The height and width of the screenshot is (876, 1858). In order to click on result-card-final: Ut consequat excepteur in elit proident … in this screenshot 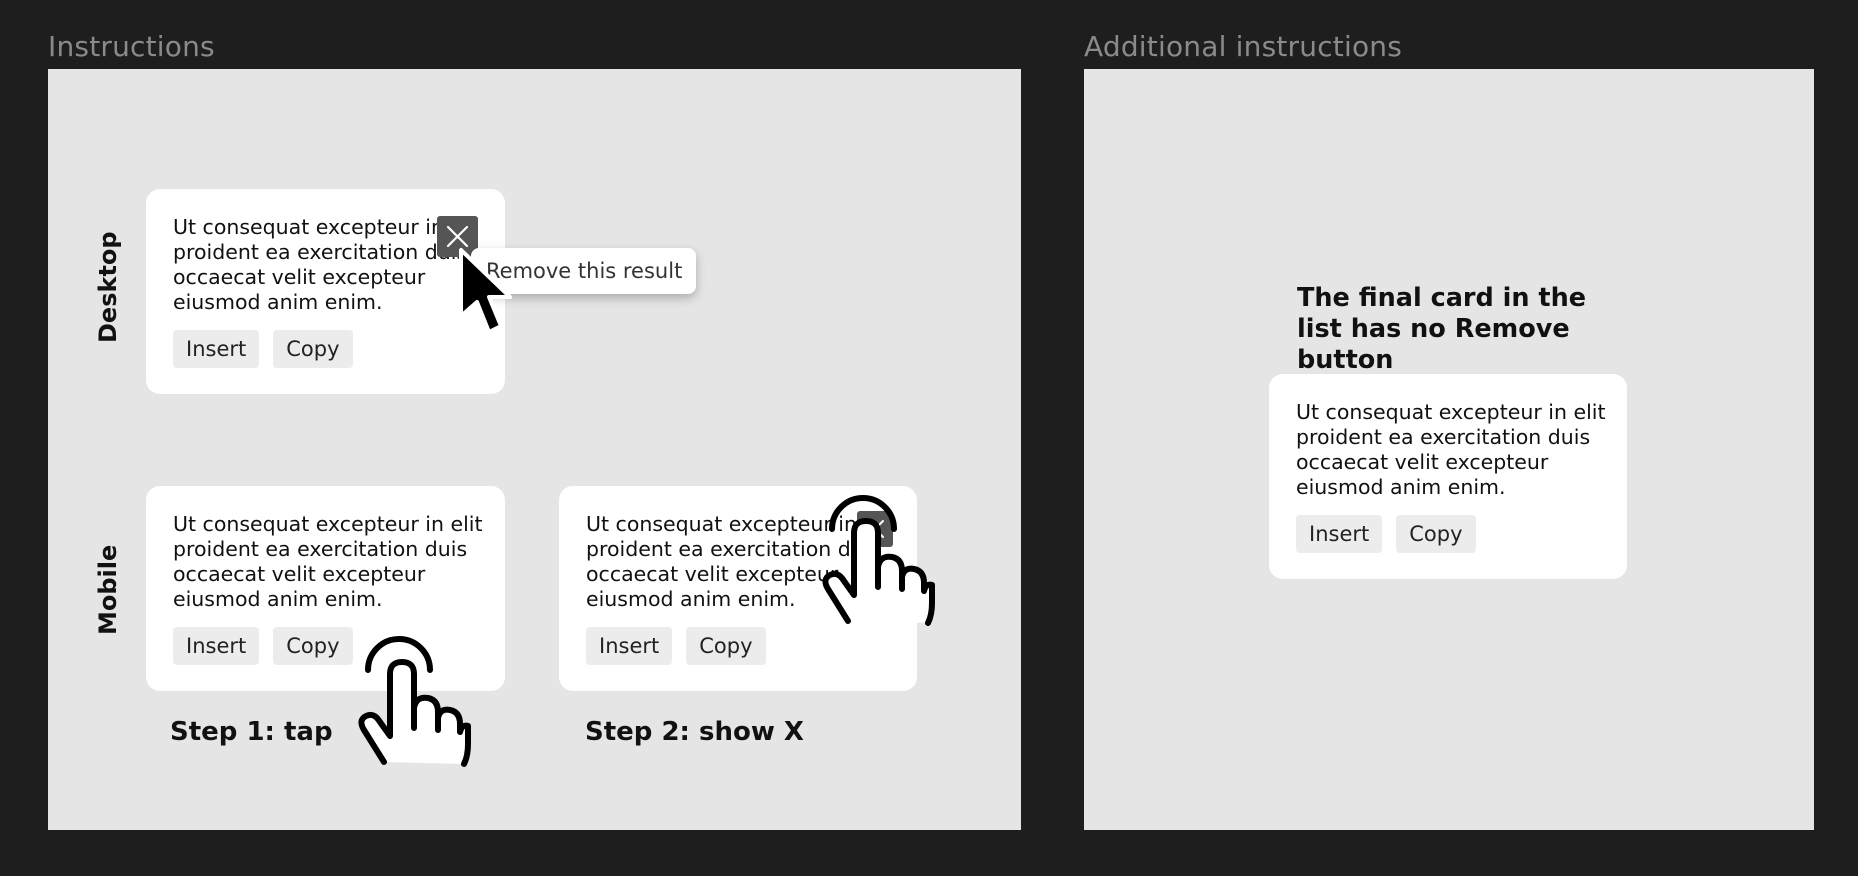, I will do `click(1448, 476)`.